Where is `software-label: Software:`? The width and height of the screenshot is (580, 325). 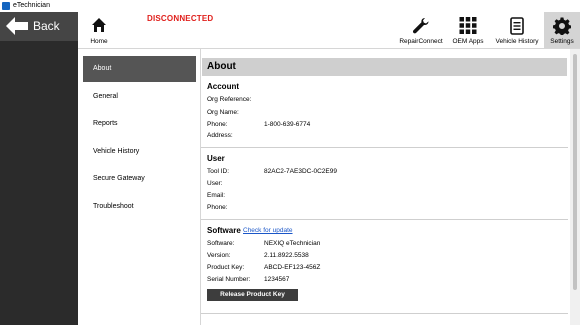 software-label: Software: is located at coordinates (221, 243).